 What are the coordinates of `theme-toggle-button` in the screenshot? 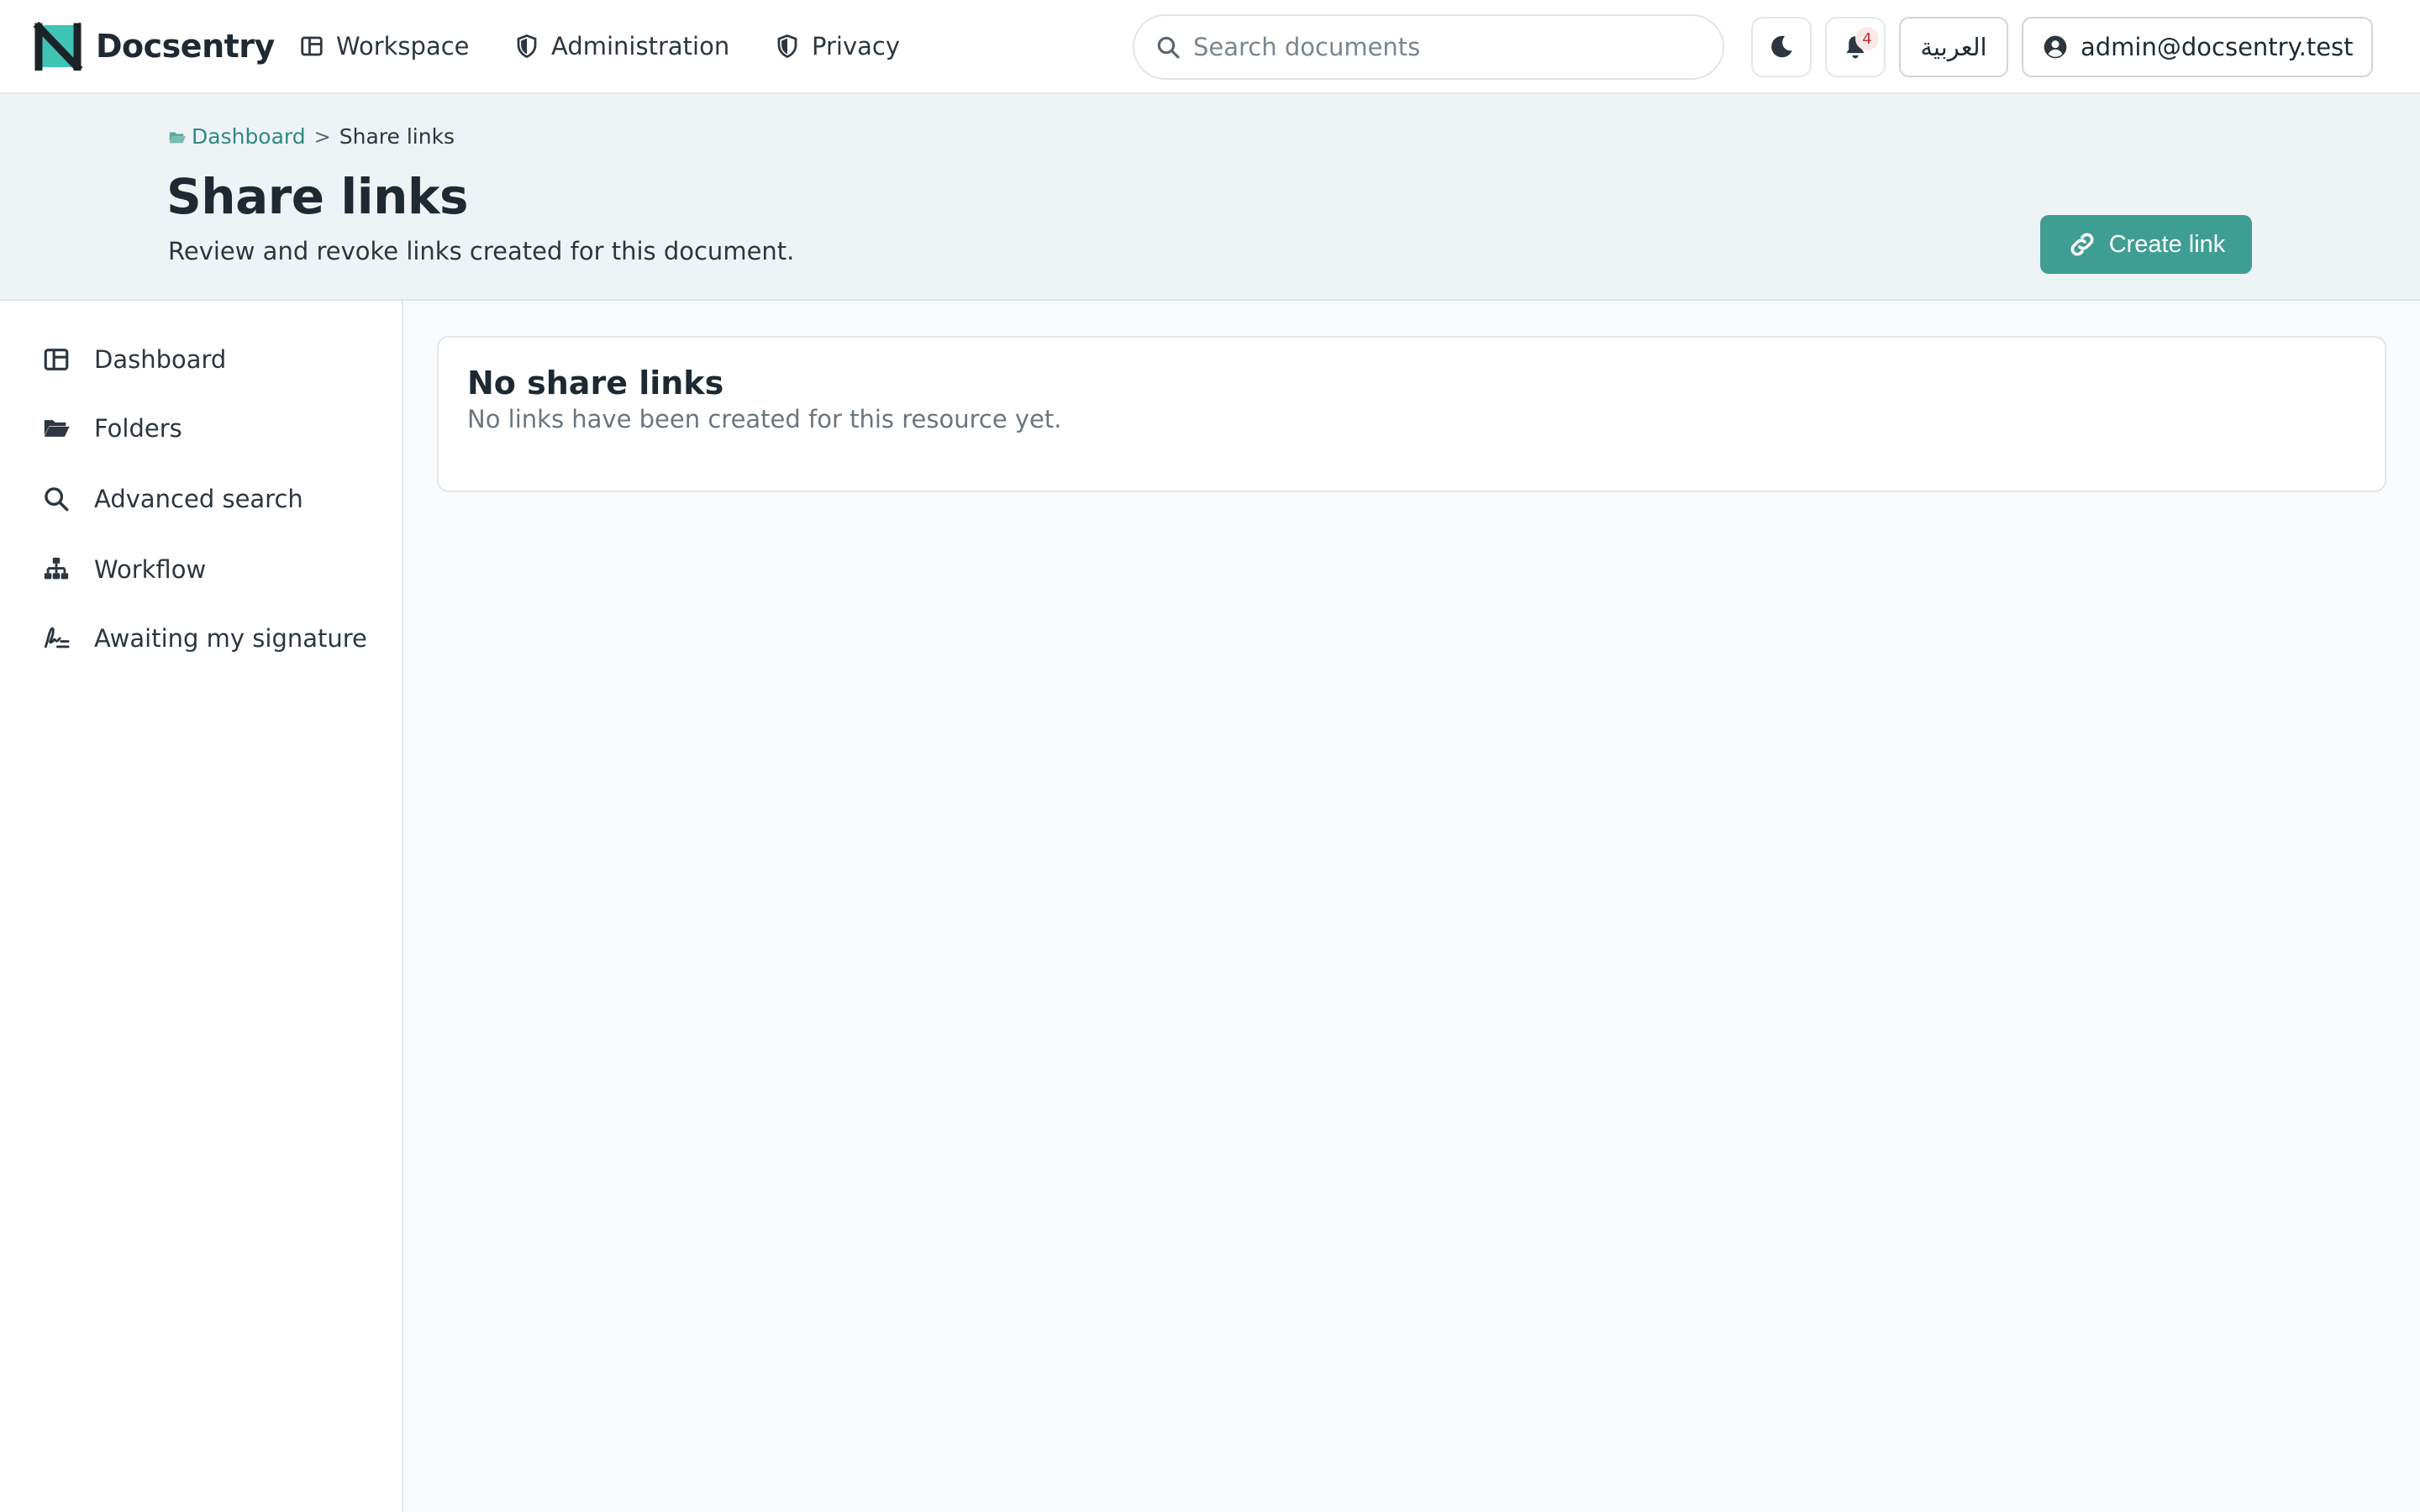 It's located at (1782, 47).